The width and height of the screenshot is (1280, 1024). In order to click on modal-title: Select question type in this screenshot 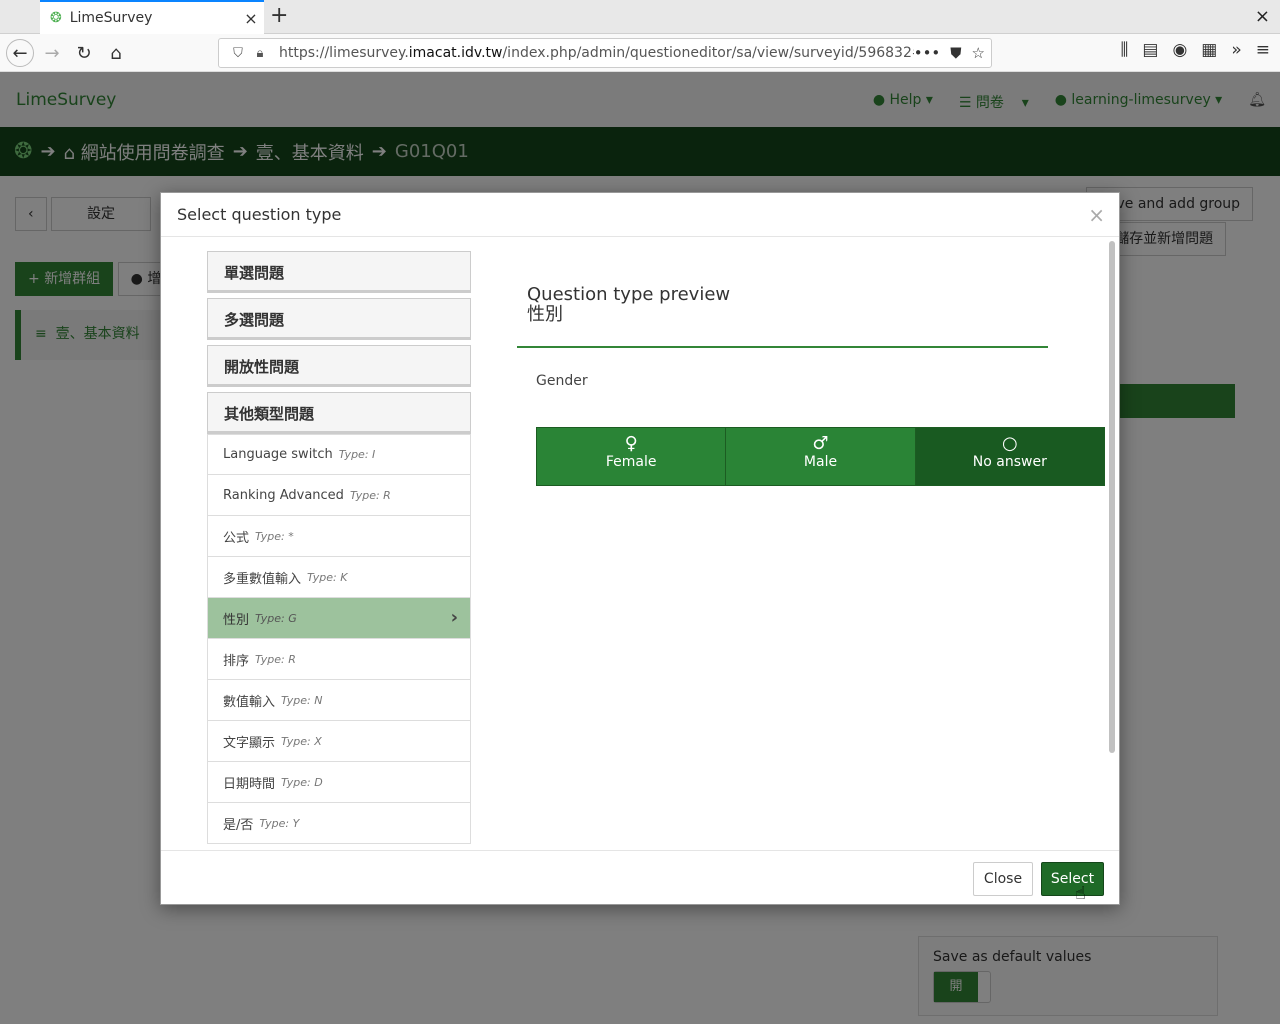, I will do `click(259, 214)`.